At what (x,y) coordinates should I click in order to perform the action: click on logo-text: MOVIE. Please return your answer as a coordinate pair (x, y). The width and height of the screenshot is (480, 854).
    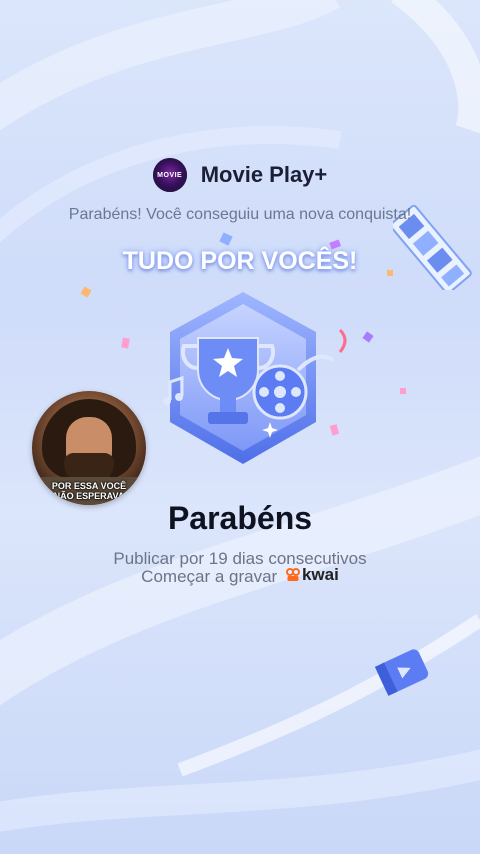
    Looking at the image, I should click on (170, 175).